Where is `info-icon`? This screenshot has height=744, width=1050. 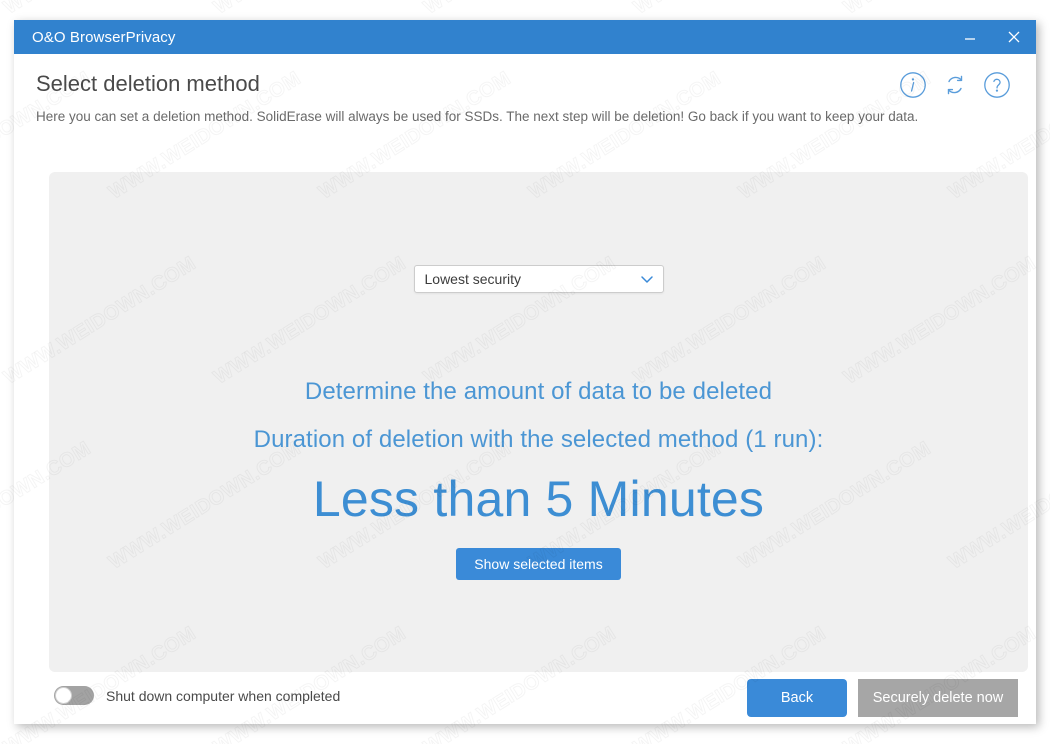
info-icon is located at coordinates (913, 85).